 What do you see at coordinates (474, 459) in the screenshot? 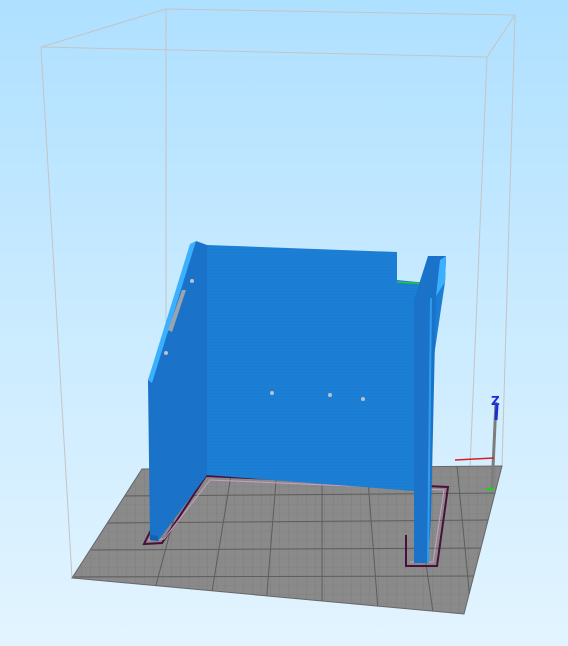
I see `x-axis-line` at bounding box center [474, 459].